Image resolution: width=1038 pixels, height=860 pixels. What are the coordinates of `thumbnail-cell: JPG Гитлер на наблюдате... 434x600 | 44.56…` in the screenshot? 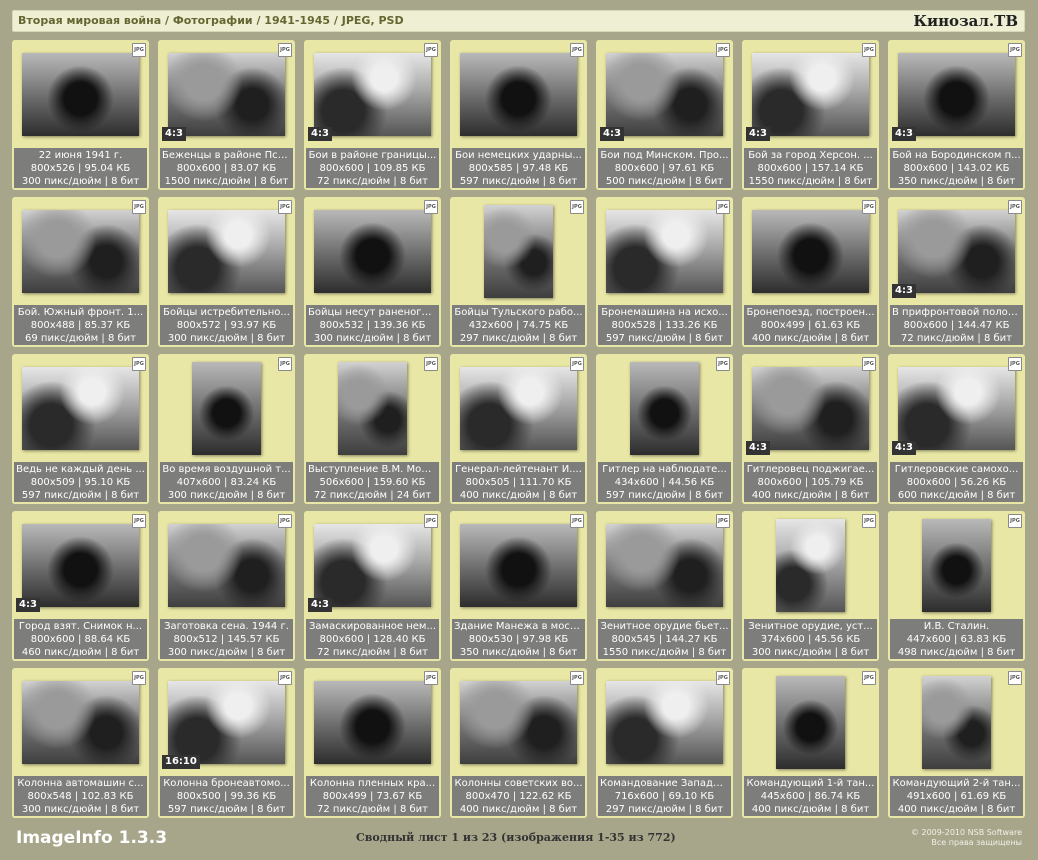 It's located at (664, 429).